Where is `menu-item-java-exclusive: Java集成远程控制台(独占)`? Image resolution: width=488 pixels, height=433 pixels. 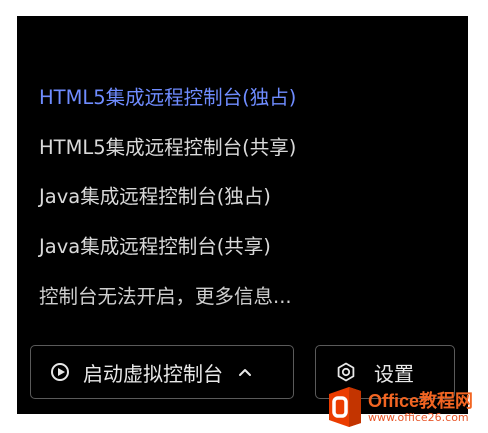 menu-item-java-exclusive: Java集成远程控制台(独占) is located at coordinates (155, 197).